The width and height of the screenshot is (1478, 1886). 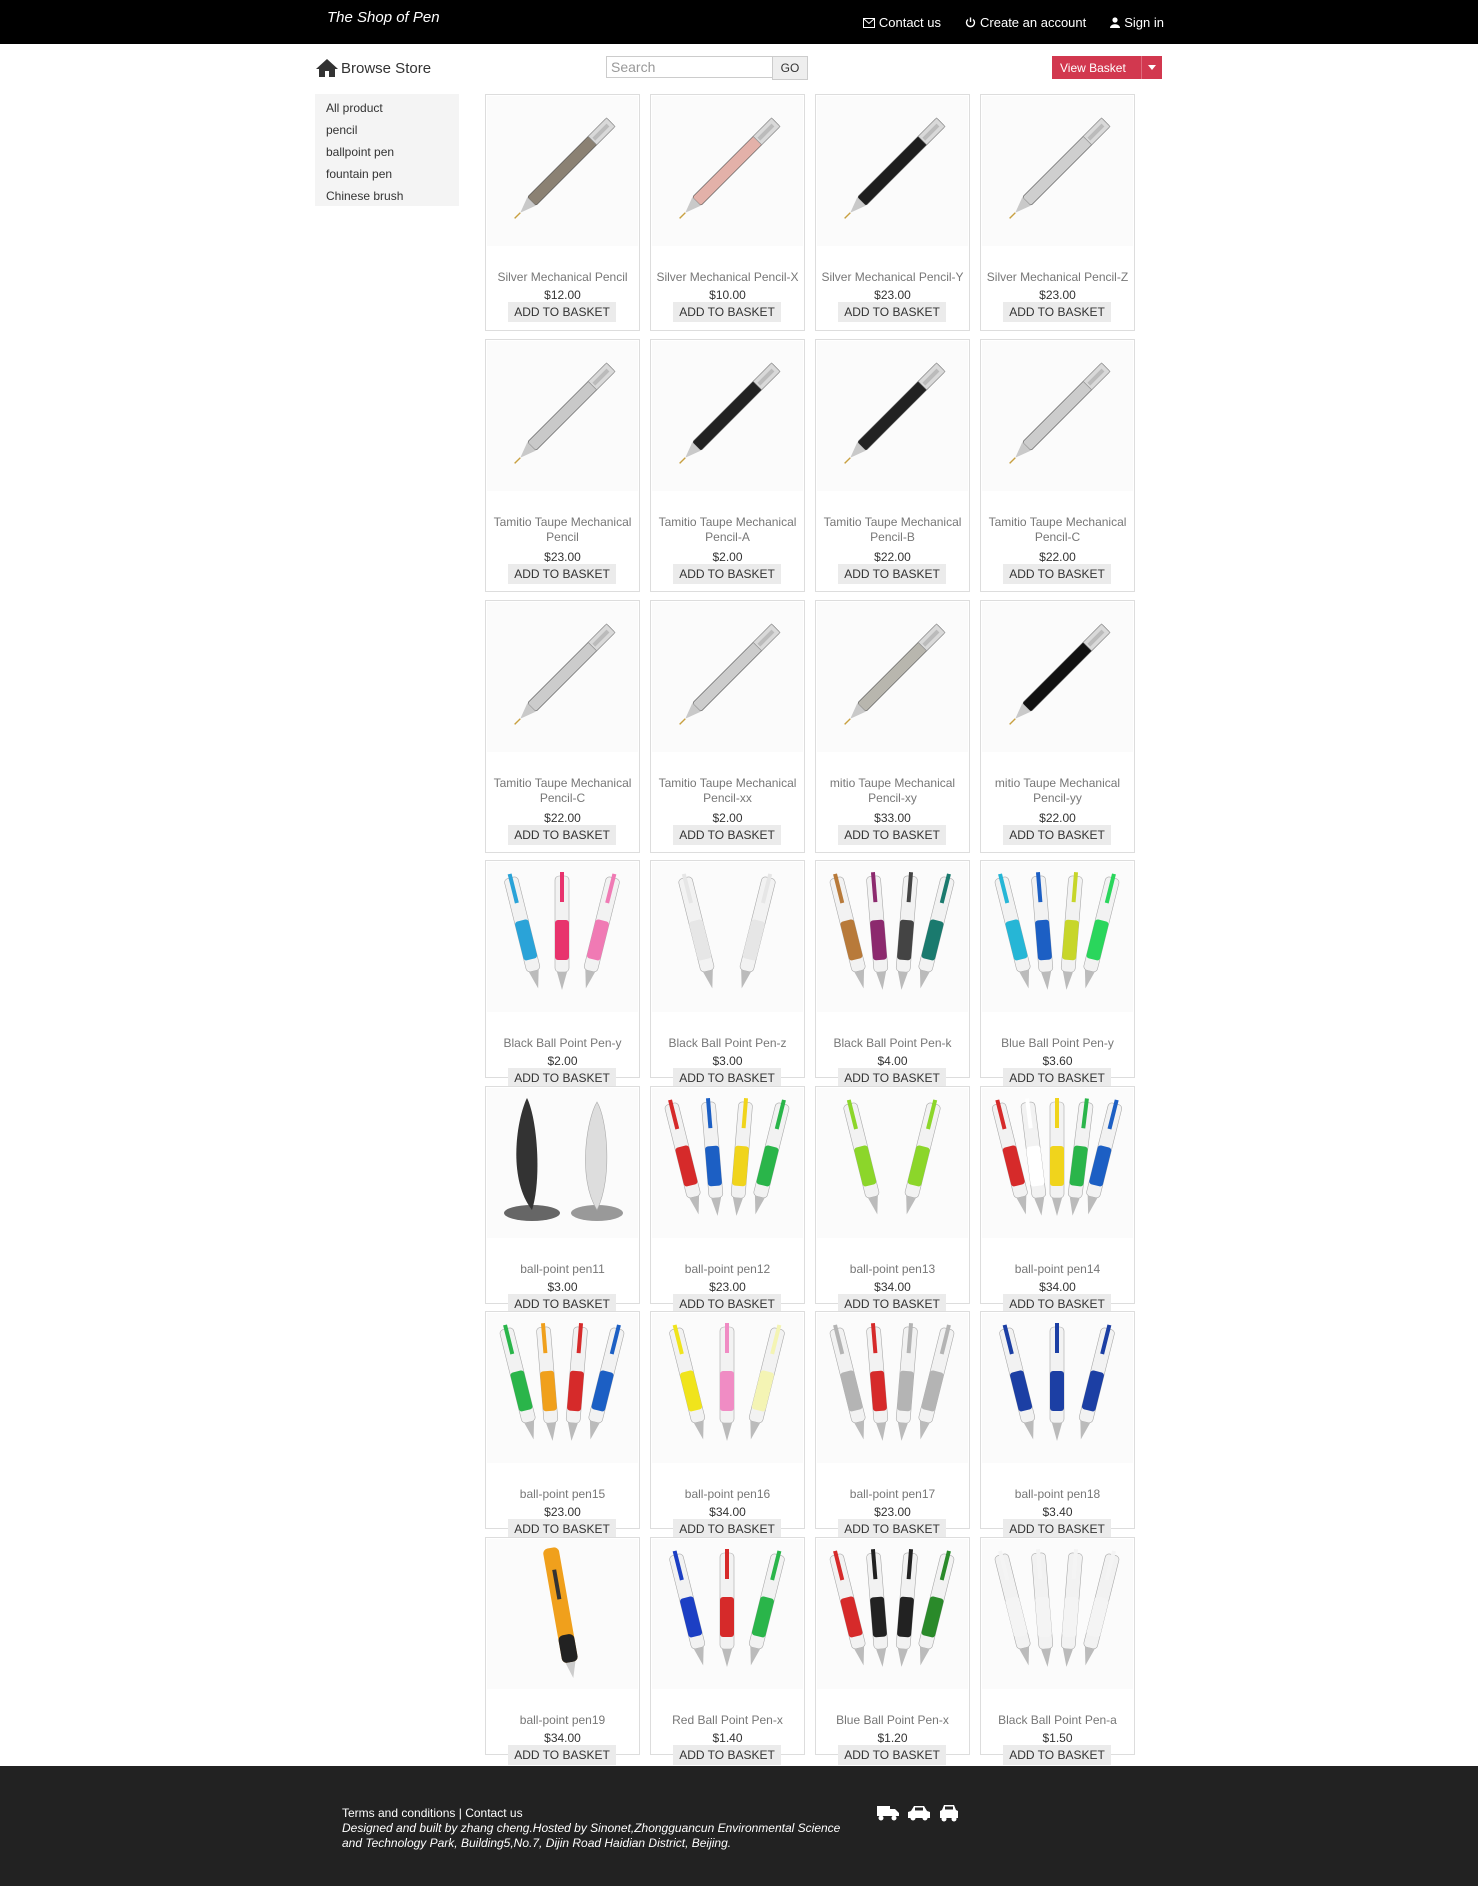 What do you see at coordinates (387, 153) in the screenshot?
I see `sidebar-item-ballpoint-pen: ballpoint pen` at bounding box center [387, 153].